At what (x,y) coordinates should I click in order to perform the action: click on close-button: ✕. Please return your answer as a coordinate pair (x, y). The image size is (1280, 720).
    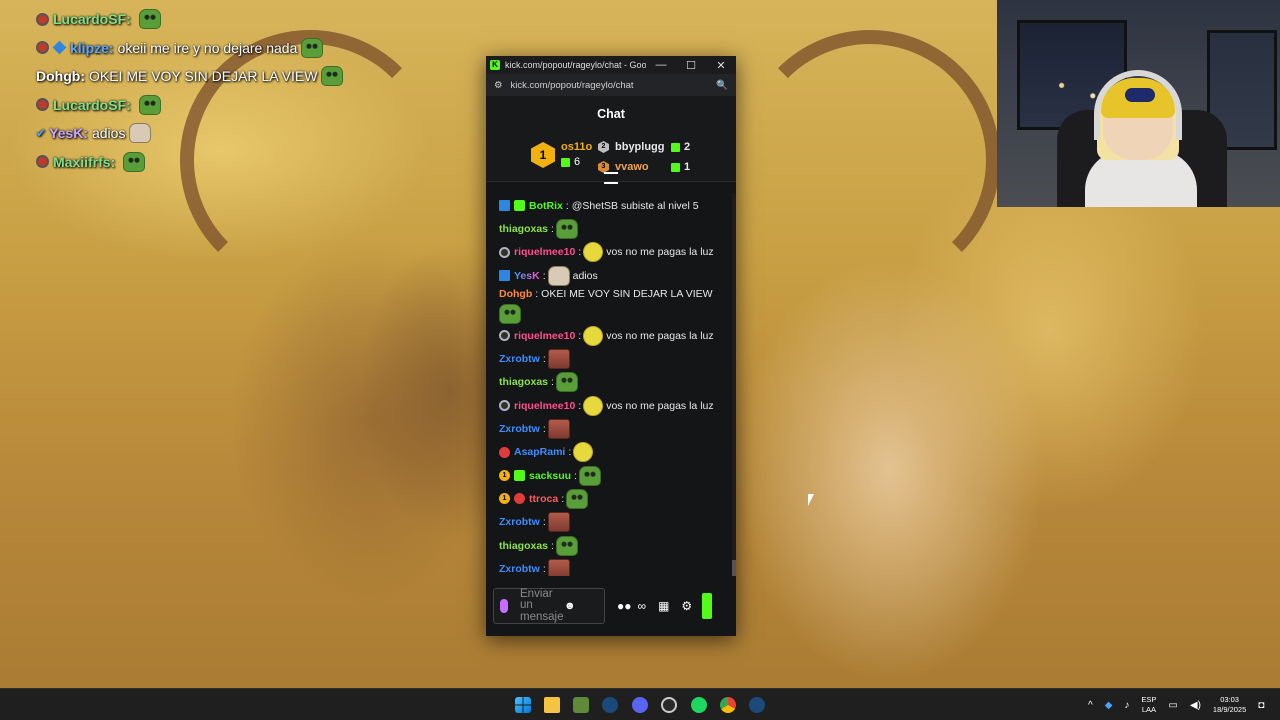
    Looking at the image, I should click on (721, 65).